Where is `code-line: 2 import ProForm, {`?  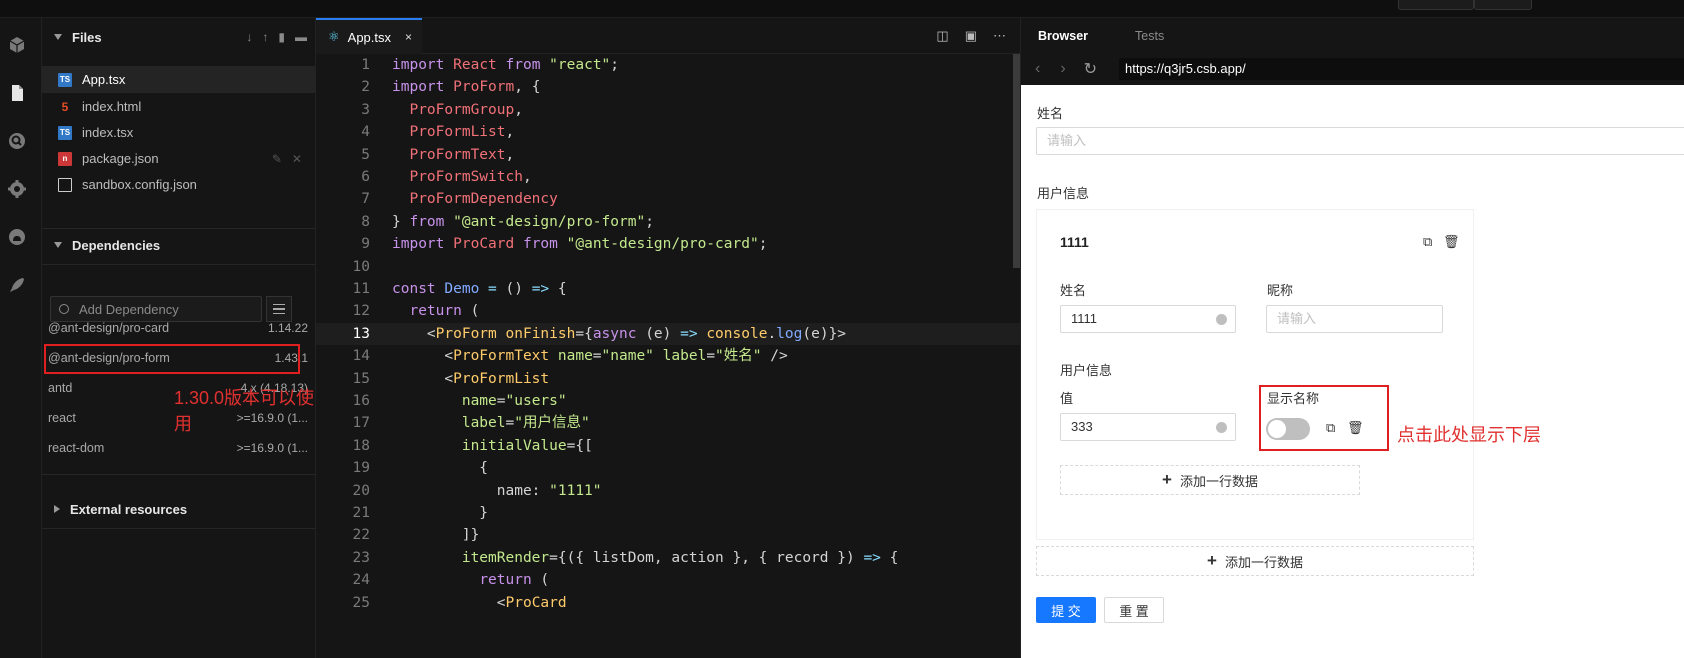 code-line: 2 import ProForm, { is located at coordinates (451, 87).